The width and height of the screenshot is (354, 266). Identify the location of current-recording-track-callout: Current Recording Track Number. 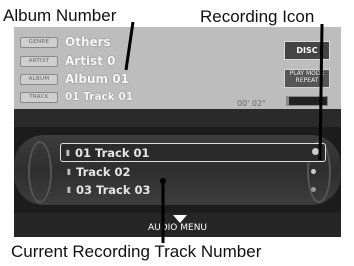
(136, 251).